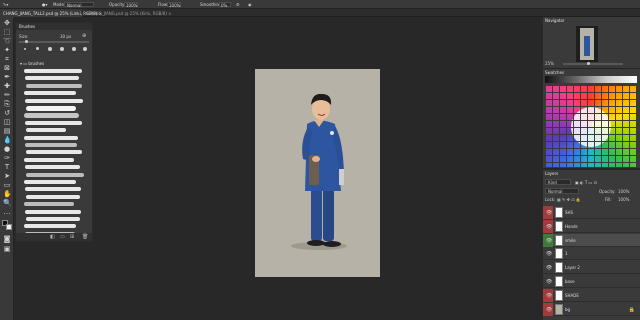 This screenshot has width=640, height=320. What do you see at coordinates (593, 64) in the screenshot?
I see `navigator-zoom-slider` at bounding box center [593, 64].